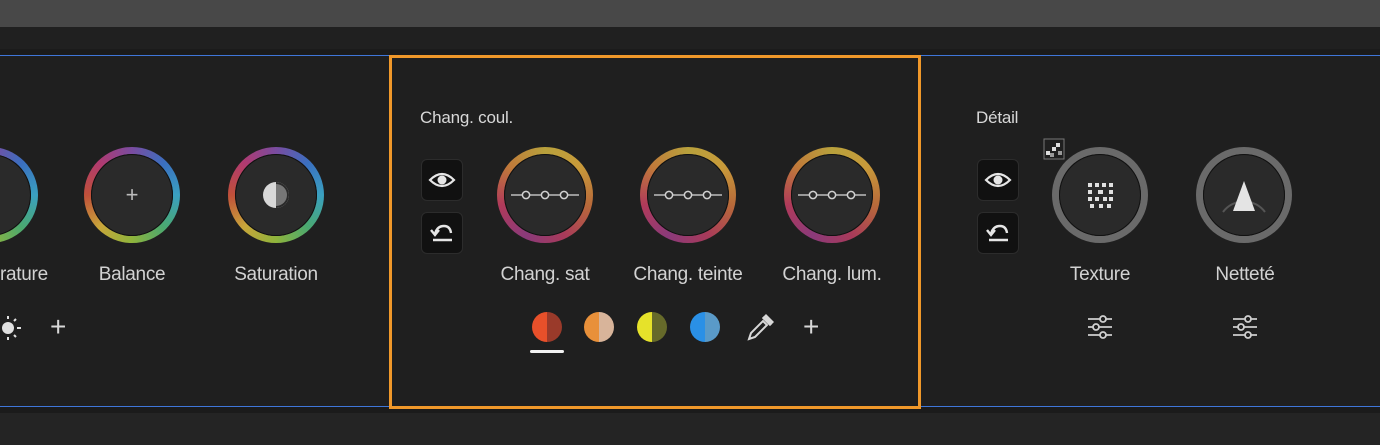  I want to click on texture-wheel, so click(1100, 195).